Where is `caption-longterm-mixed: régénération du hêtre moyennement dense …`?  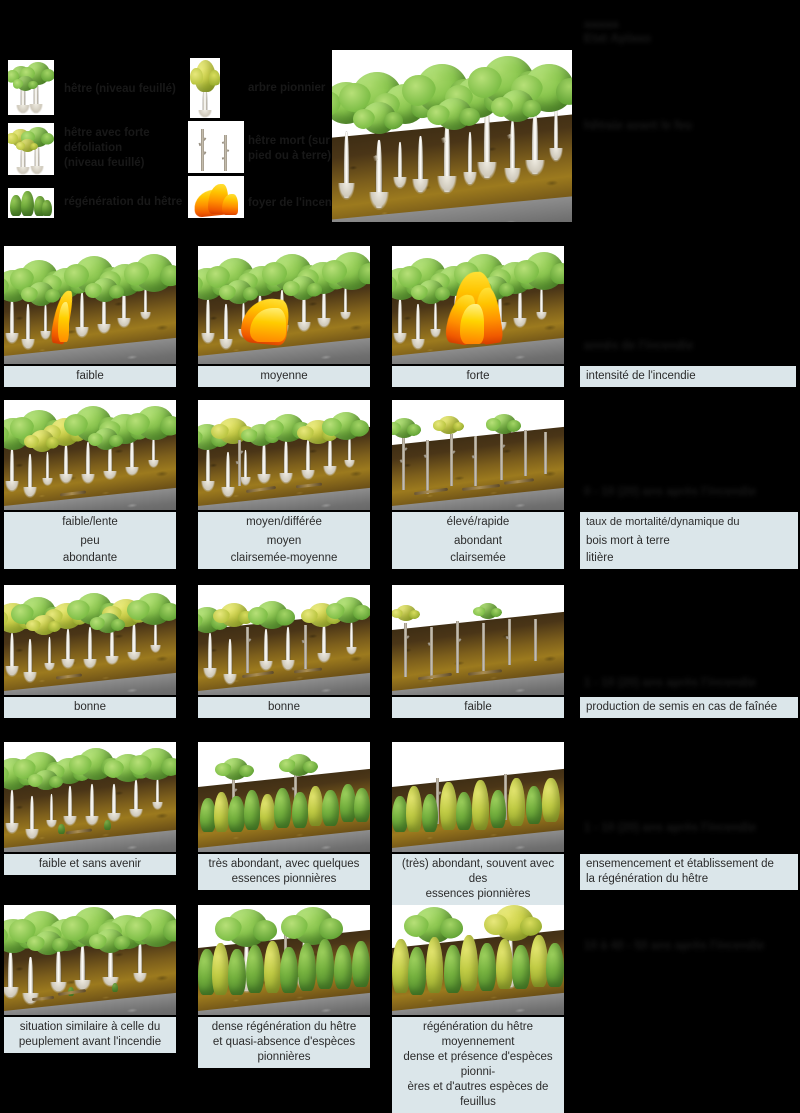
caption-longterm-mixed: régénération du hêtre moyennement dense … is located at coordinates (478, 1065).